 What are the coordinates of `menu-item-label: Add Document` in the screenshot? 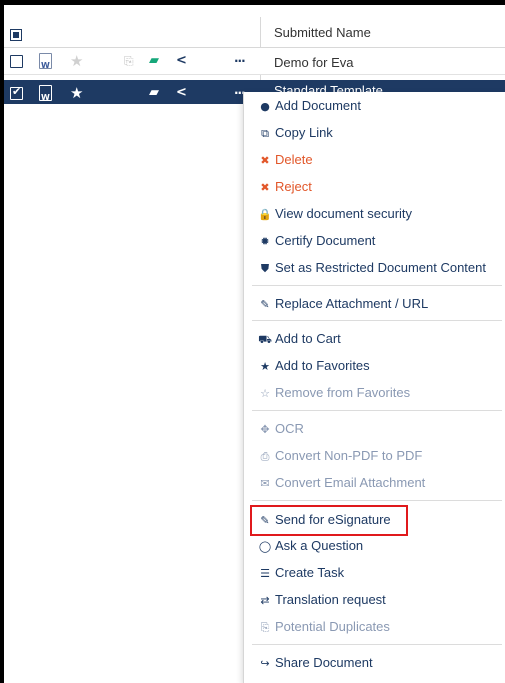 It's located at (318, 105).